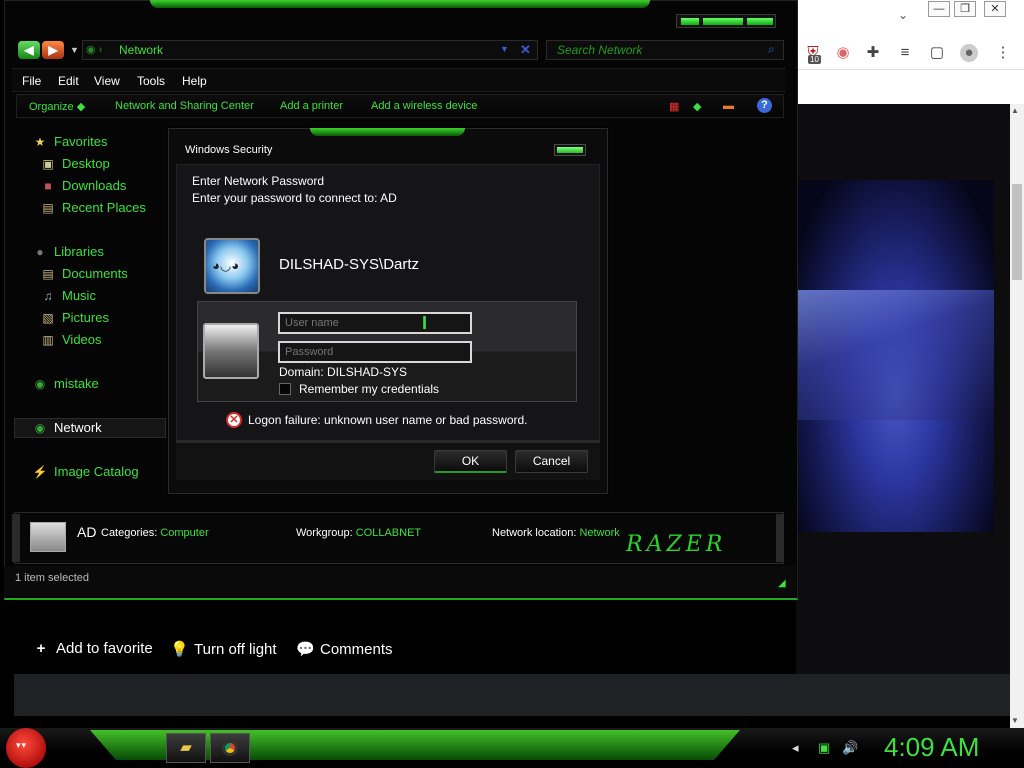 The width and height of the screenshot is (1024, 768). Describe the element at coordinates (81, 107) in the screenshot. I see `organize-dropdown-icon: ◆` at that location.